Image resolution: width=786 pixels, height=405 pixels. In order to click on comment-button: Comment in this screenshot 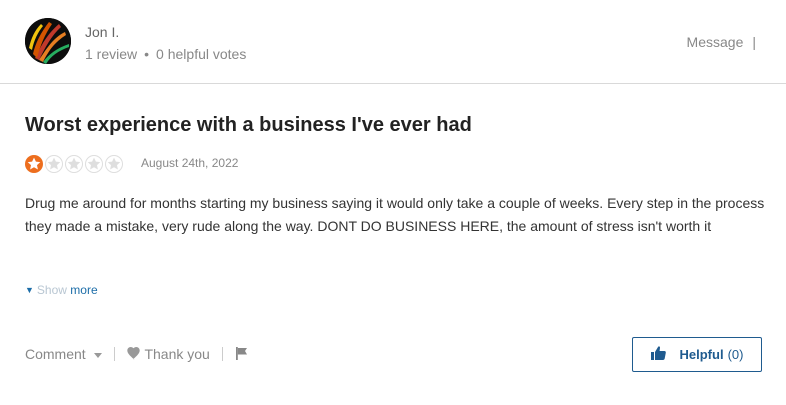, I will do `click(63, 354)`.